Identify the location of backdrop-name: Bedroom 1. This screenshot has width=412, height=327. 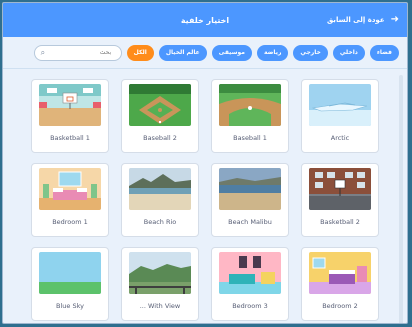
(70, 222).